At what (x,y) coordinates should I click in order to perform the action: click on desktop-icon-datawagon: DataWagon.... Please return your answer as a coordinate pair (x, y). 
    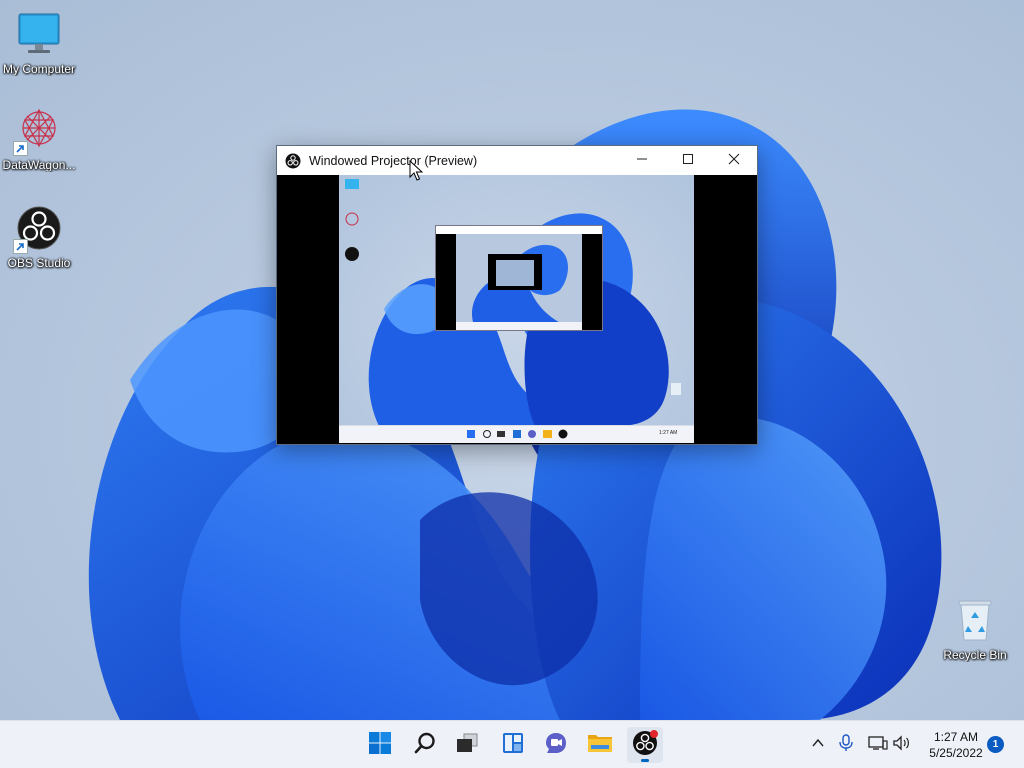
    Looking at the image, I should click on (39, 139).